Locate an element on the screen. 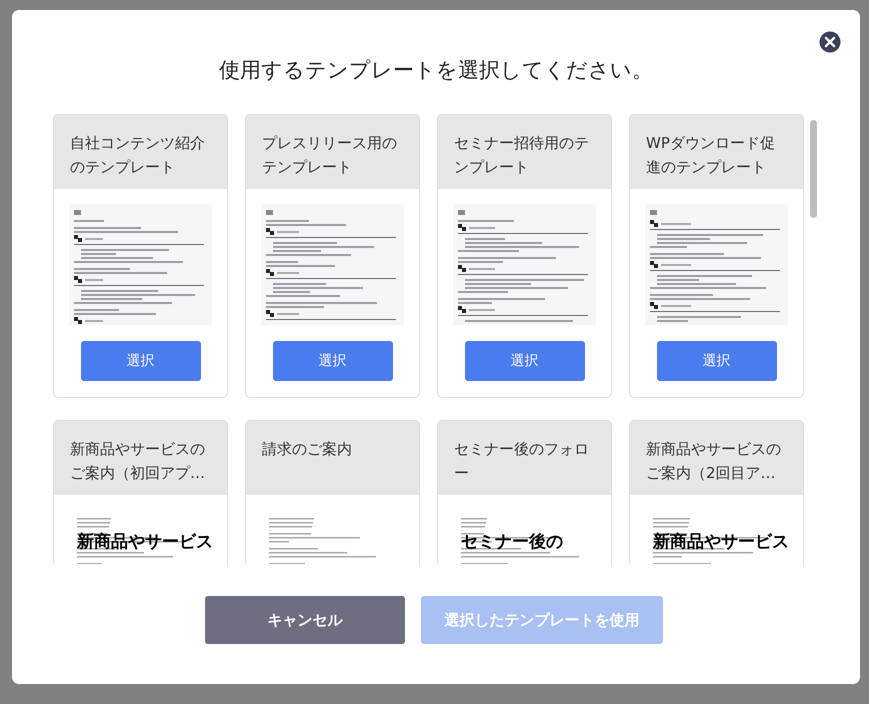  close-icon is located at coordinates (830, 42).